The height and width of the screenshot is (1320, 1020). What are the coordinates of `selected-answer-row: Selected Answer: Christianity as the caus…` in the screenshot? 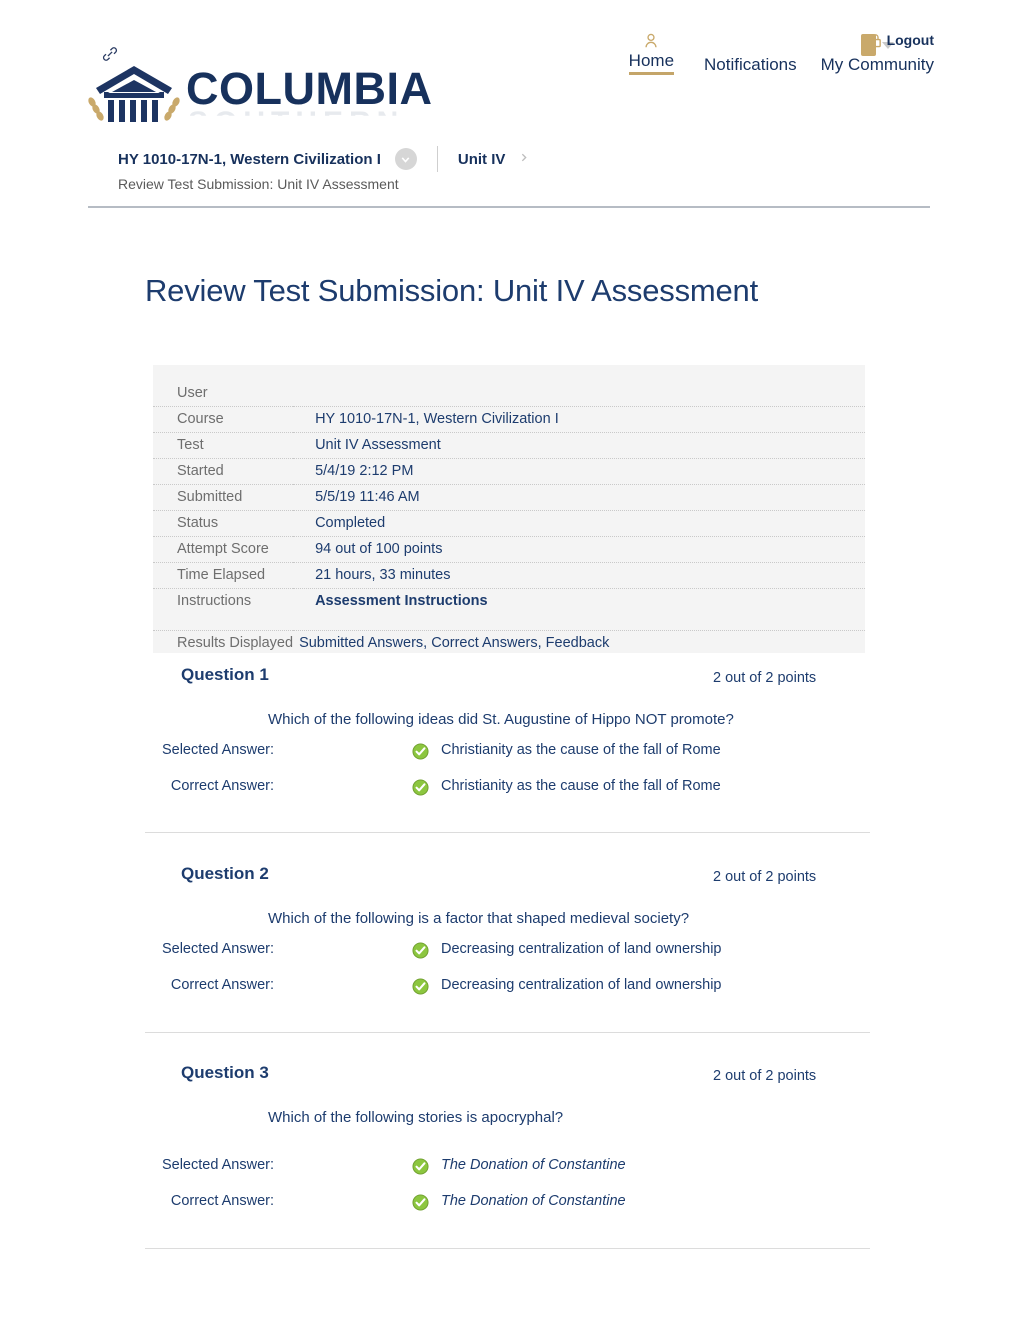 It's located at (510, 754).